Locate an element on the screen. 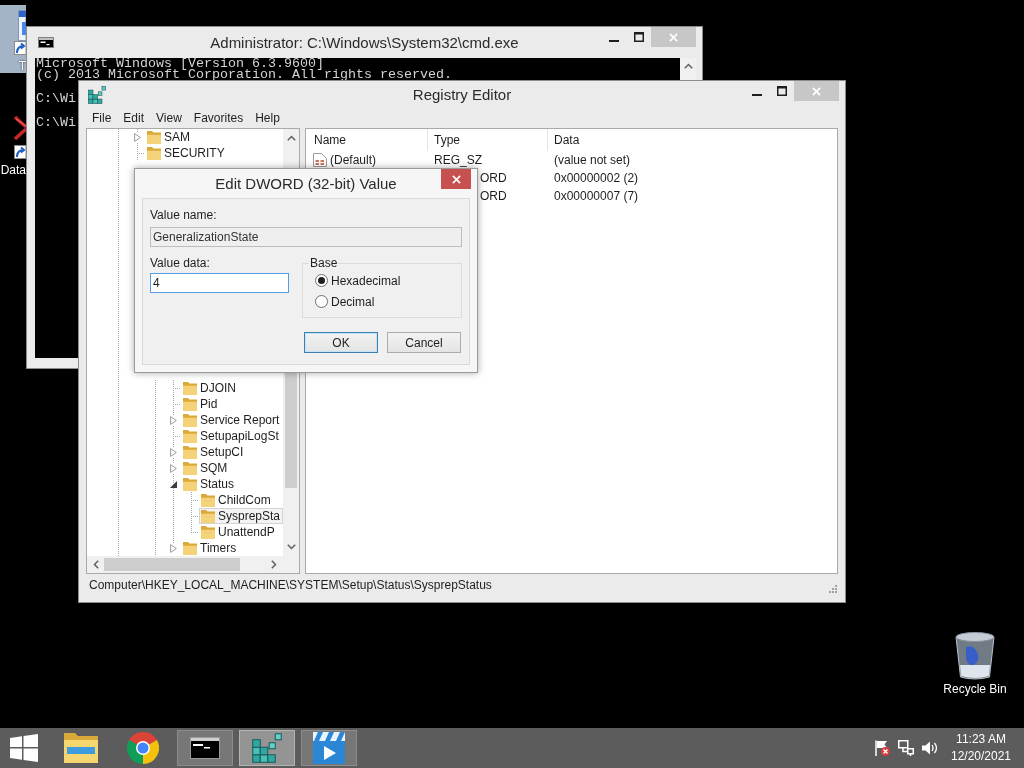 The image size is (1024, 768). status-text: Computer\HKEY_LOCAL_MACHINE\SYSTEM\Setup\Status\SysprepStatus is located at coordinates (290, 585).